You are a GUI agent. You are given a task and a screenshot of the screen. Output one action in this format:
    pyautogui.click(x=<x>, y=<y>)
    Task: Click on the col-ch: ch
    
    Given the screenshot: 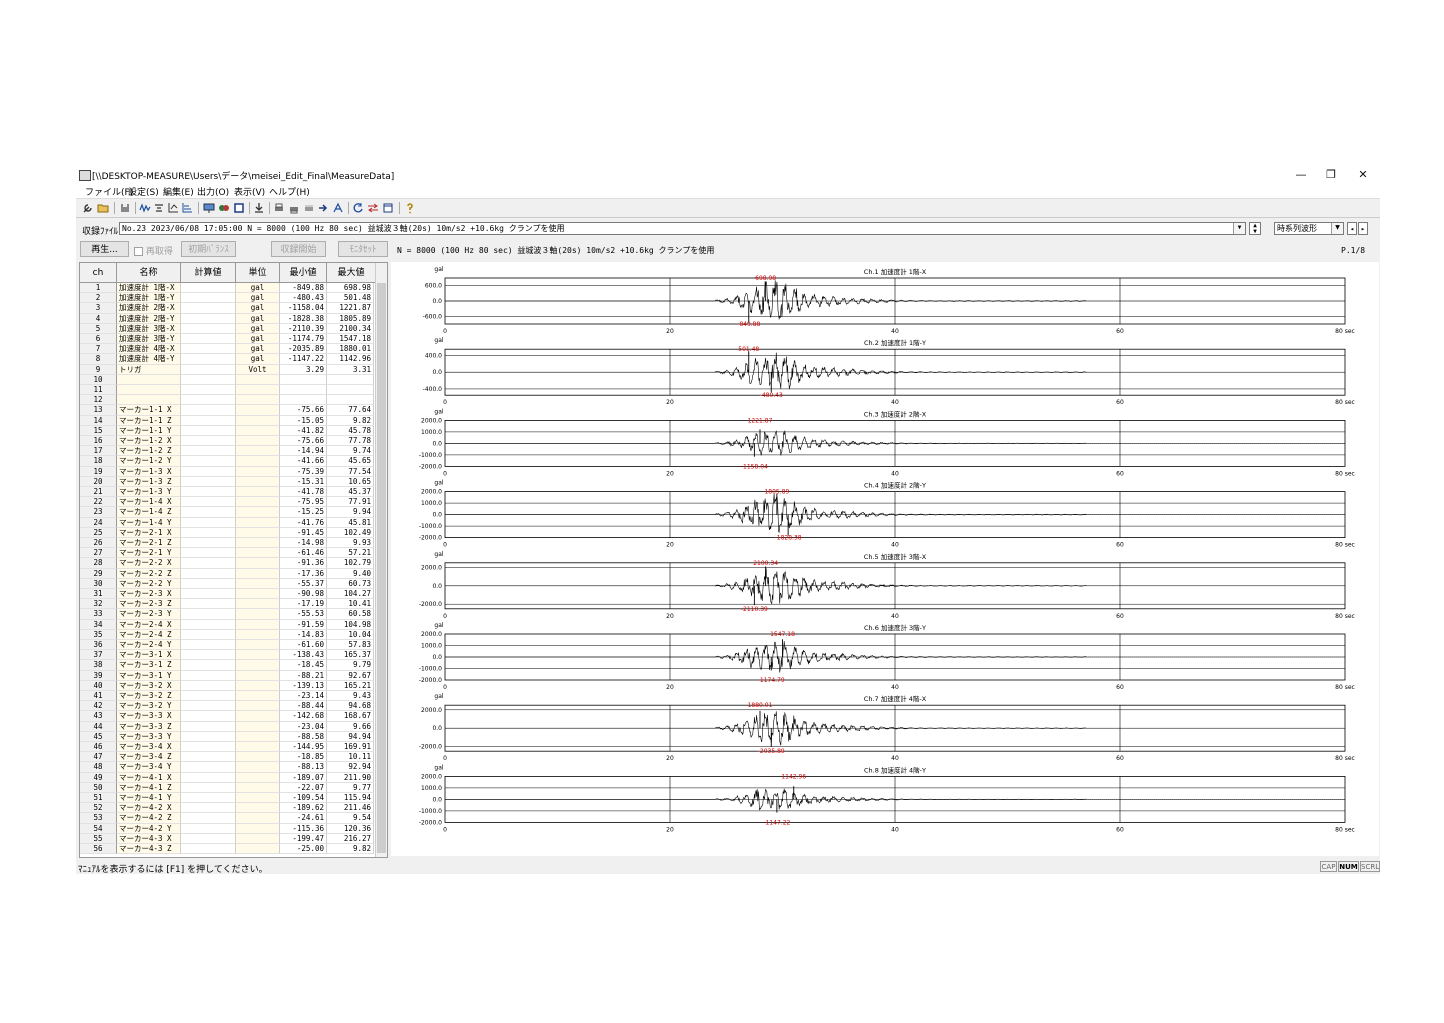 What is the action you would take?
    pyautogui.click(x=98, y=273)
    